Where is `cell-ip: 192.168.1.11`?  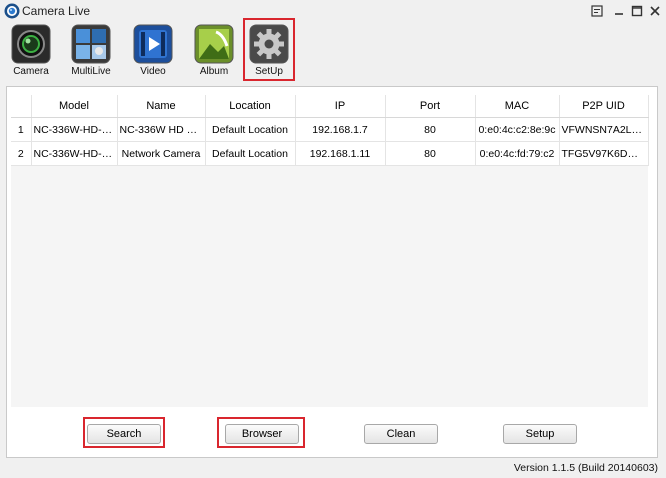 cell-ip: 192.168.1.11 is located at coordinates (340, 153).